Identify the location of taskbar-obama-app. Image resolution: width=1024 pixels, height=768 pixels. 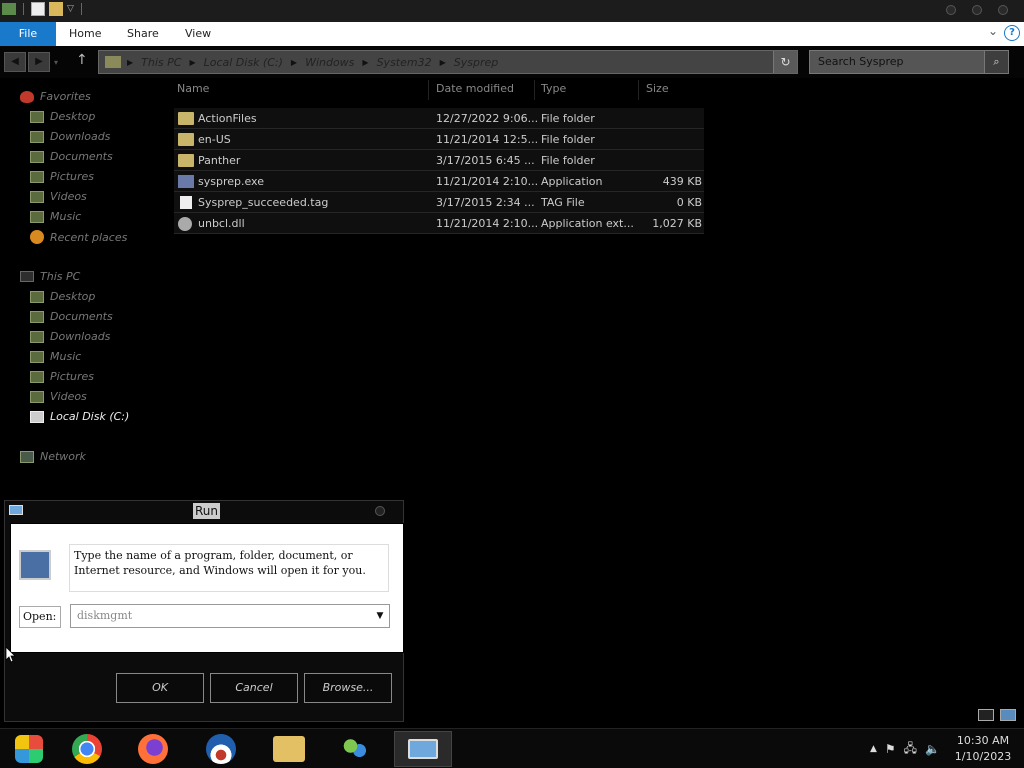
(221, 749).